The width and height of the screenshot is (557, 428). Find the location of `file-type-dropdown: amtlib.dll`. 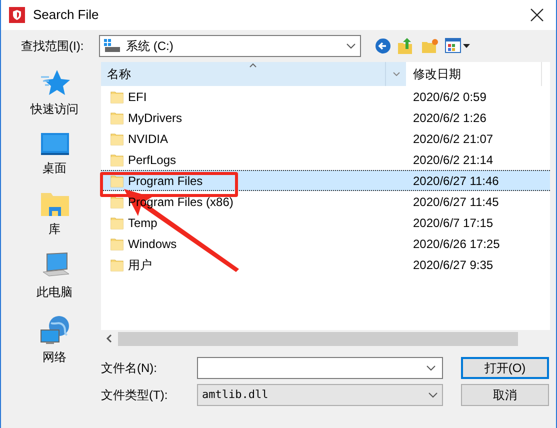

file-type-dropdown: amtlib.dll is located at coordinates (320, 395).